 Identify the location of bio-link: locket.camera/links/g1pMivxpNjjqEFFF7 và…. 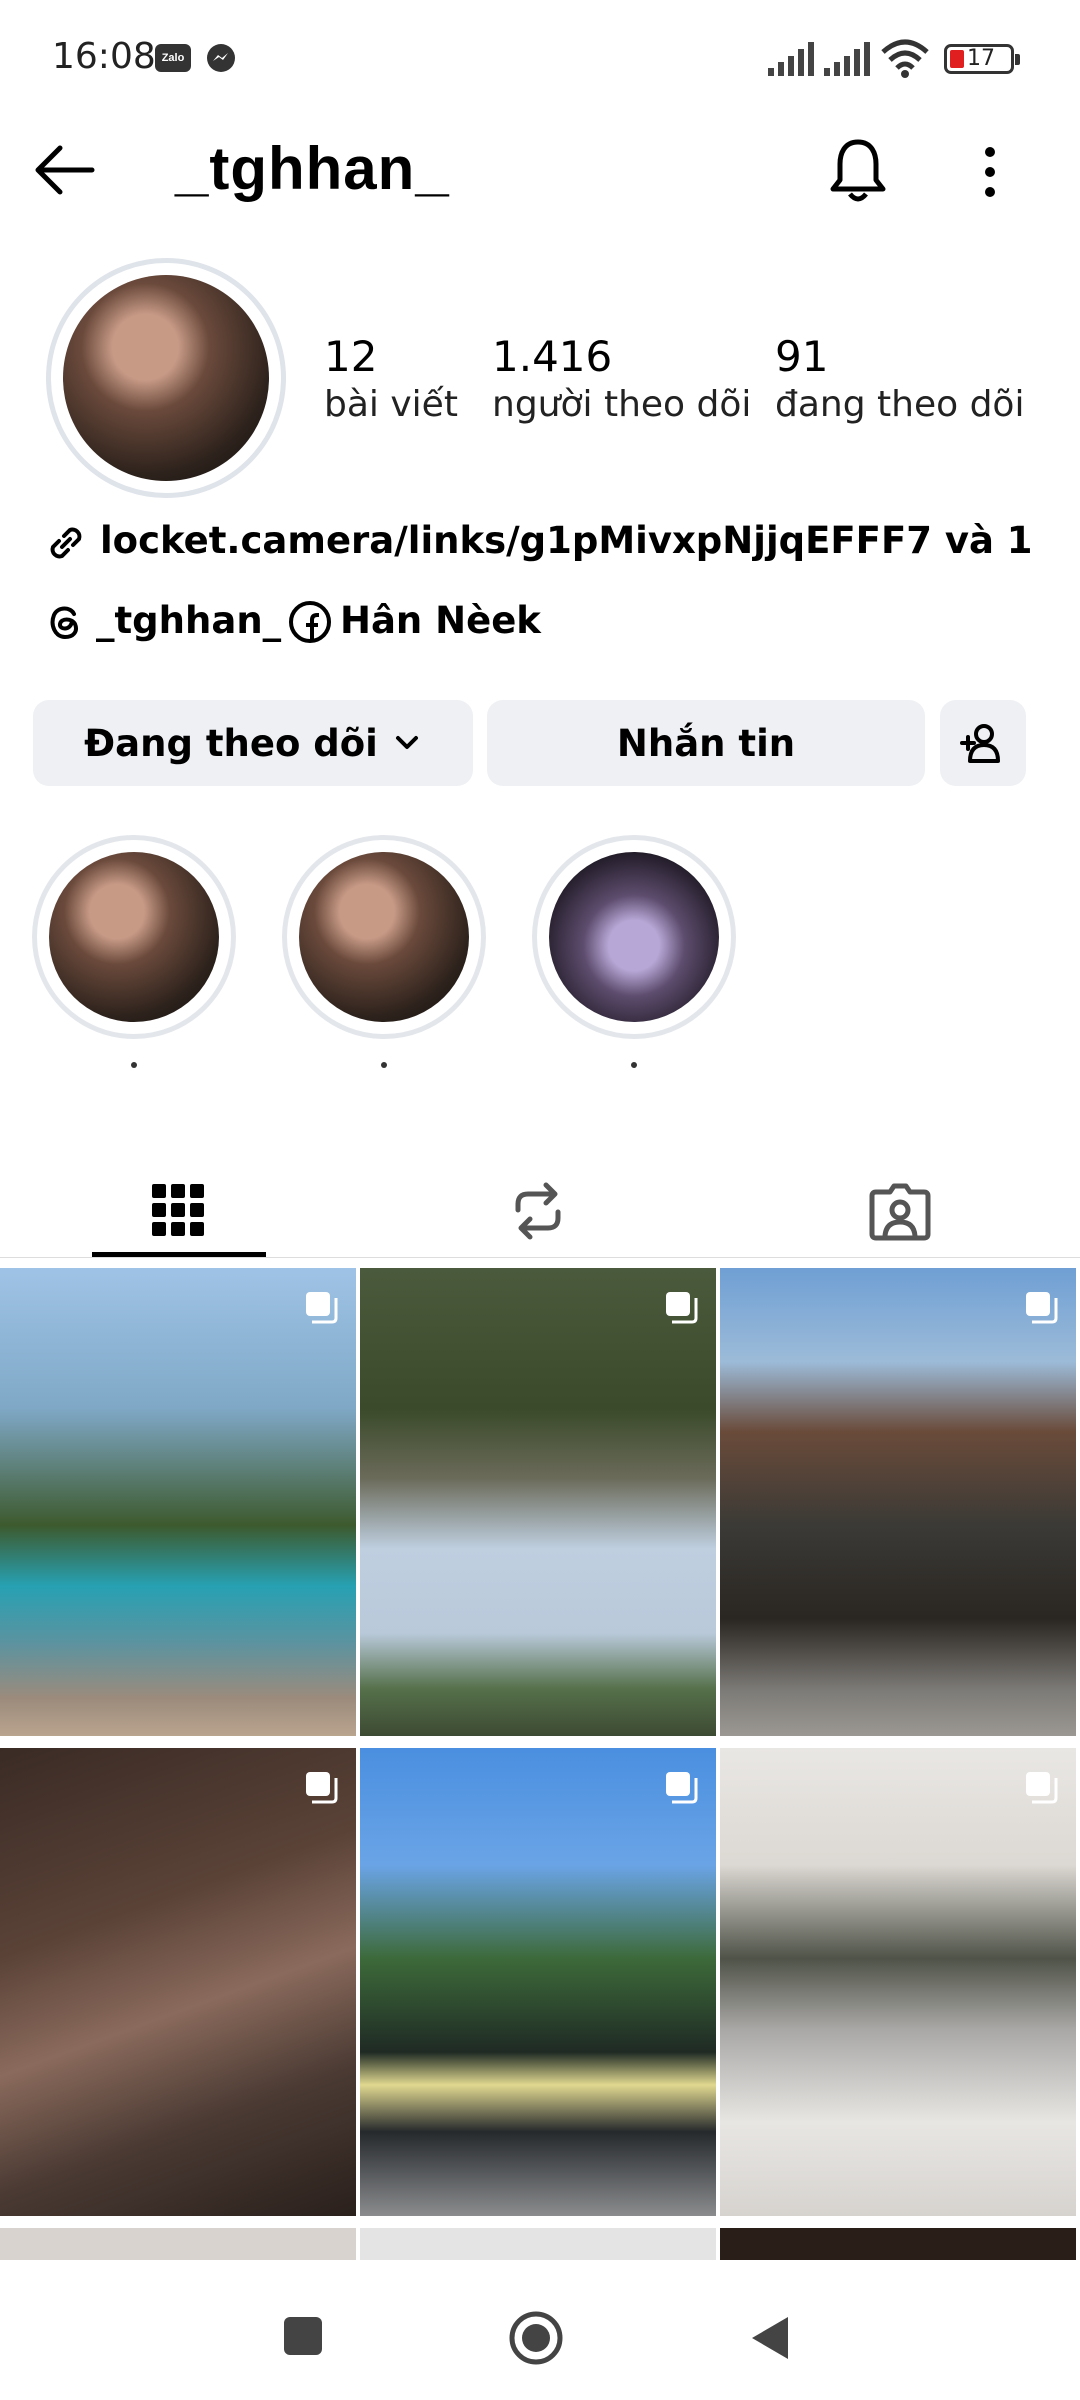
(544, 545).